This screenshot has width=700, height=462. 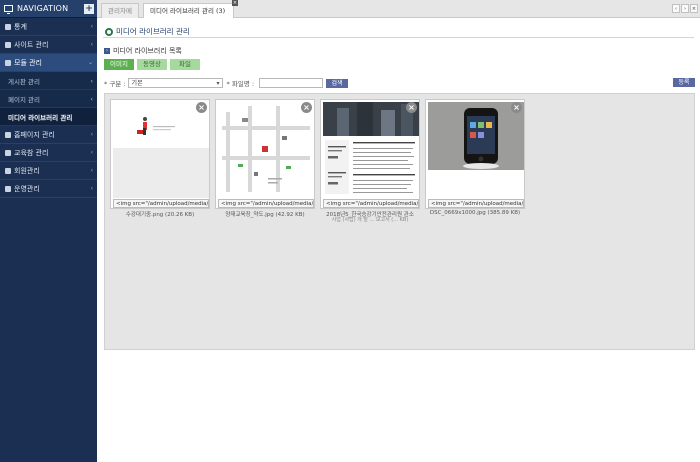 I want to click on nav-title: NAVIGATION, so click(x=43, y=8).